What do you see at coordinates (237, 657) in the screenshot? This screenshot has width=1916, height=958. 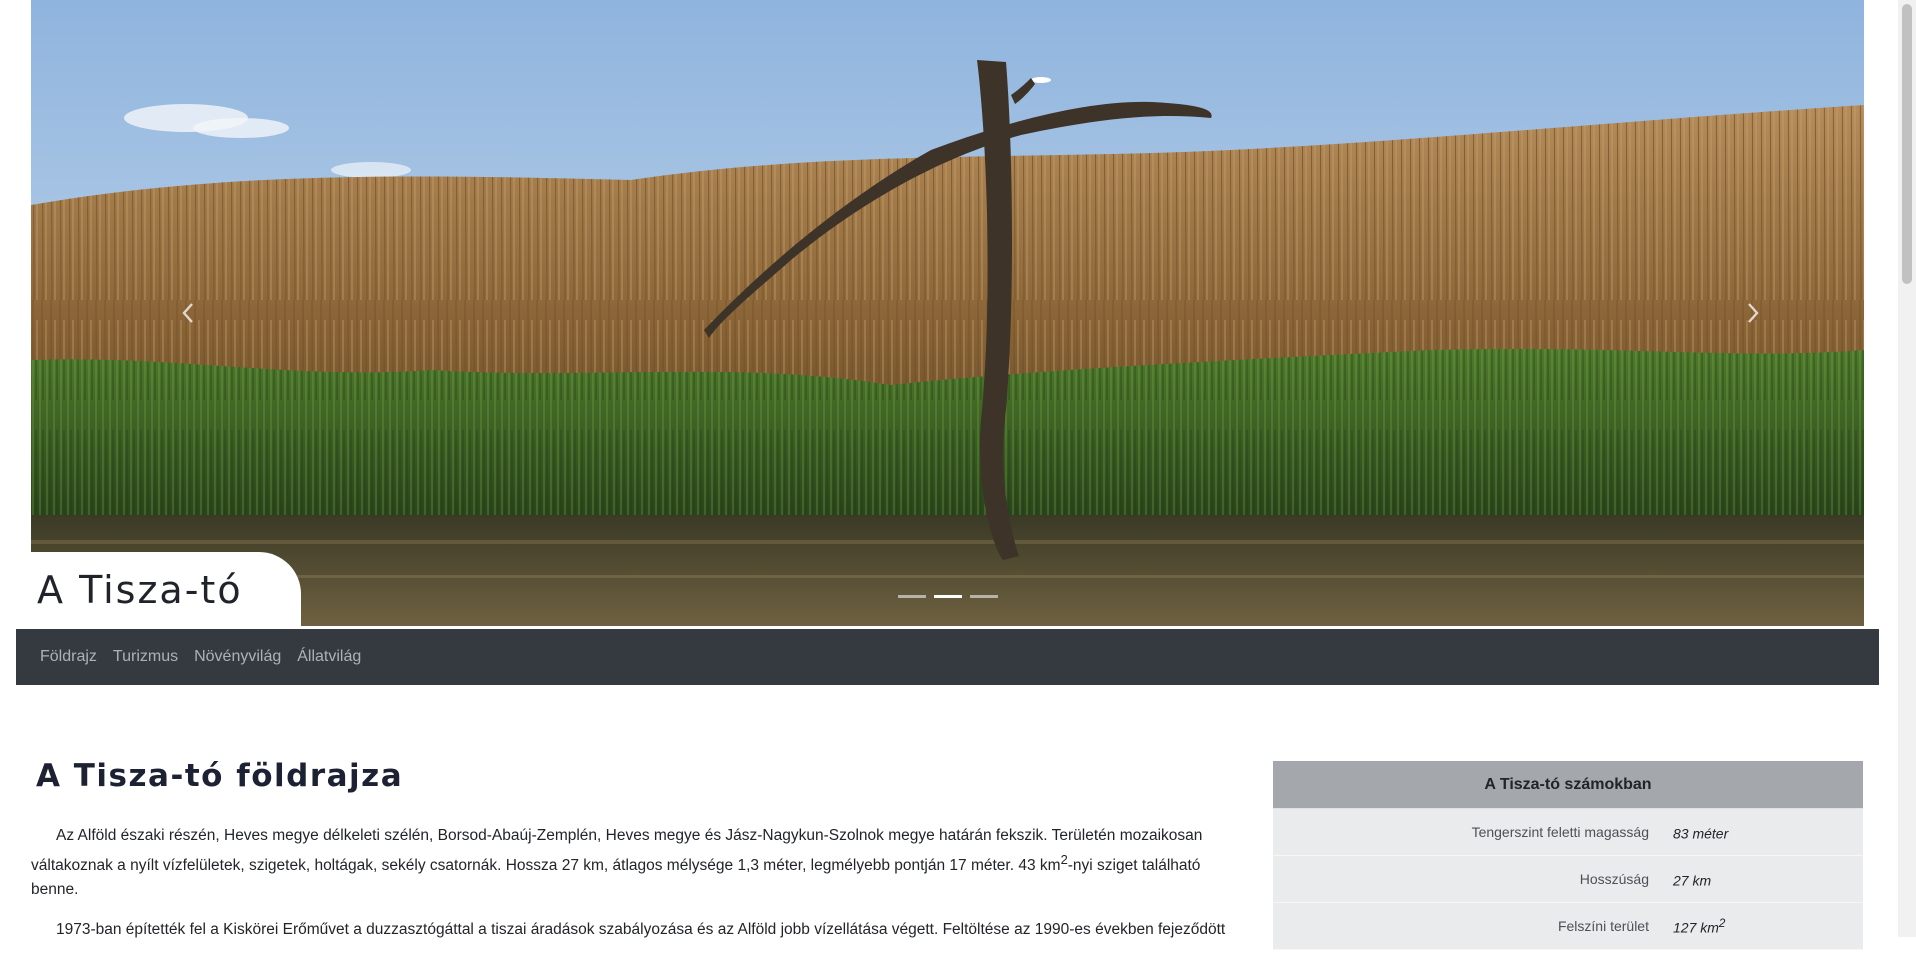 I see `nav-item-novenyvilag: Növényvilág` at bounding box center [237, 657].